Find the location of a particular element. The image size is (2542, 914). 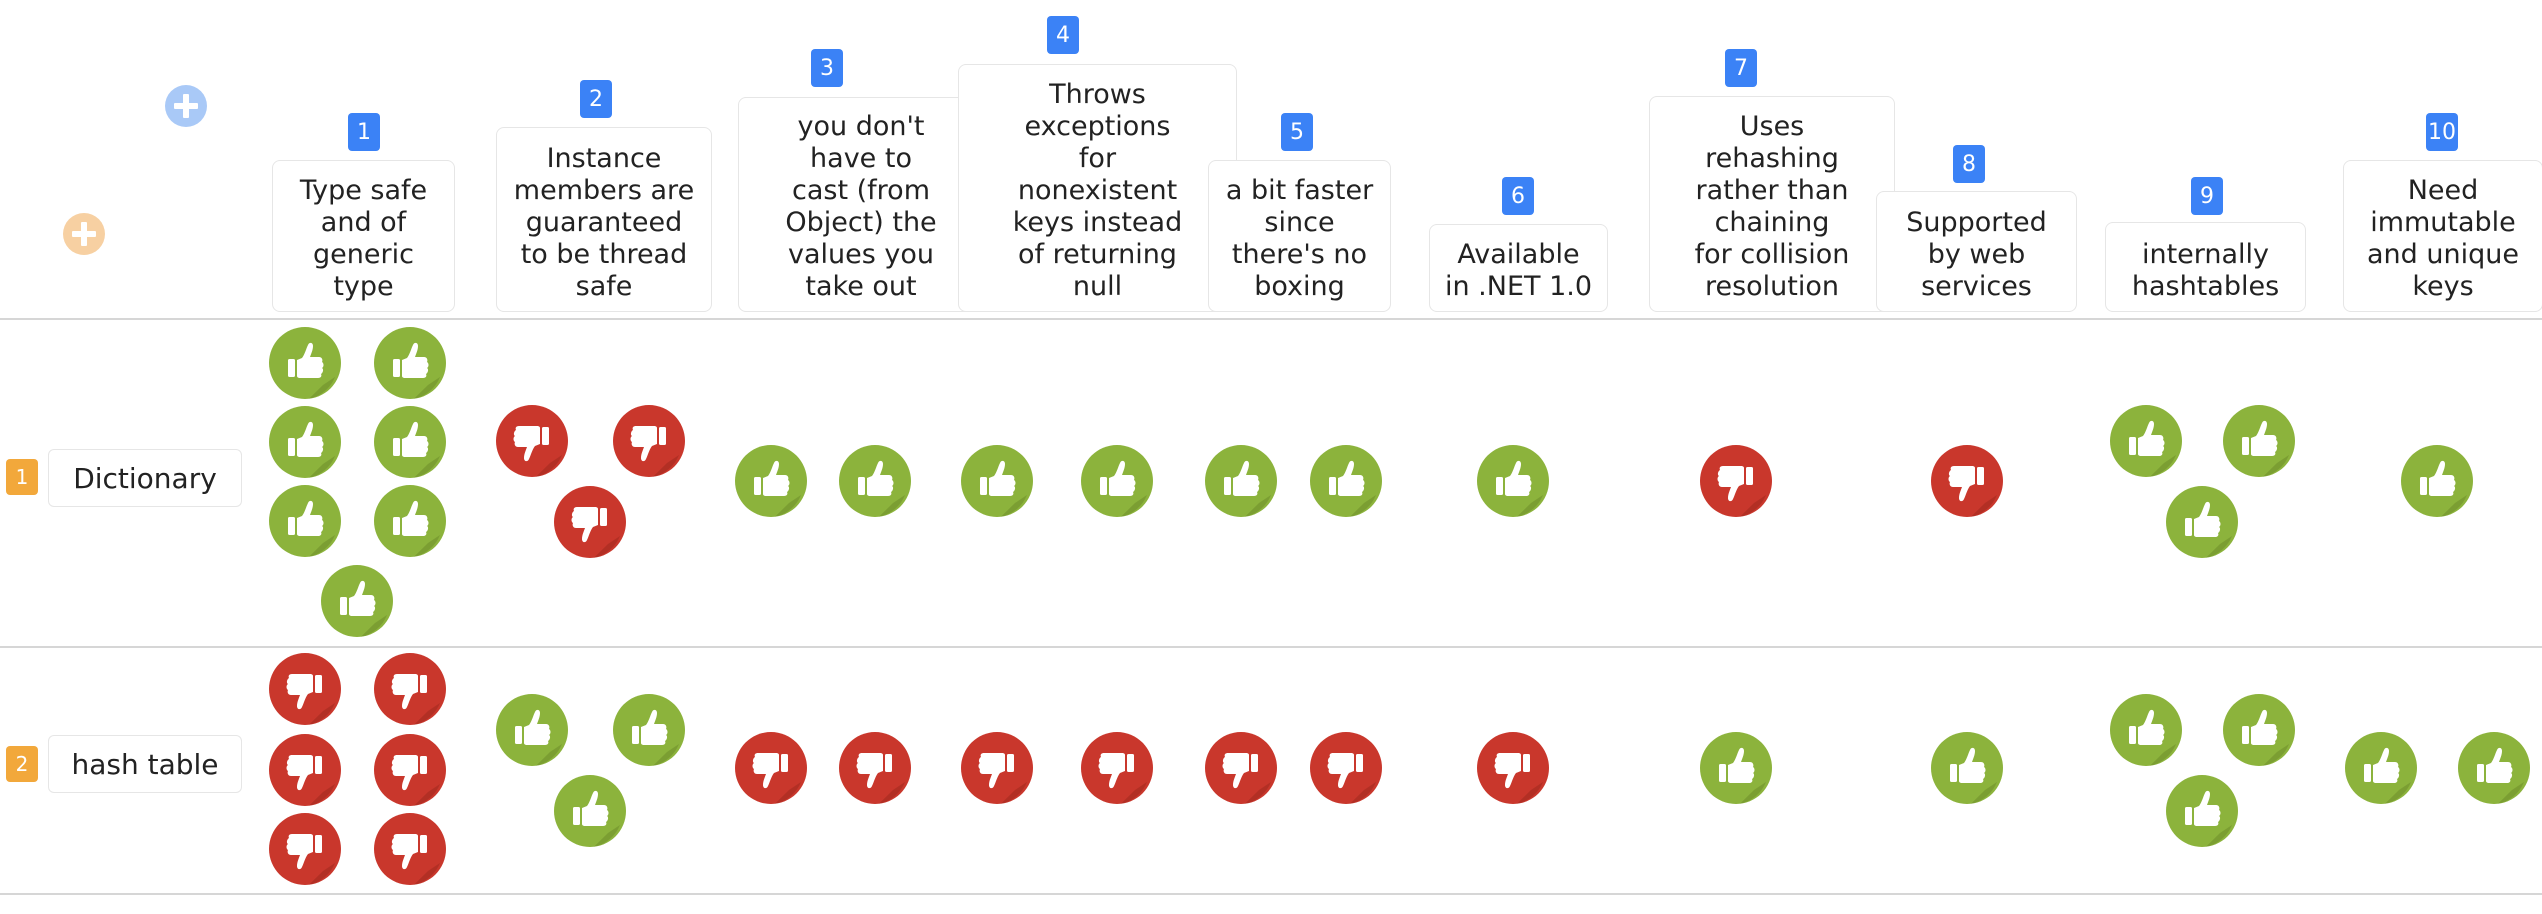

column-header-line: by web is located at coordinates (1976, 254).